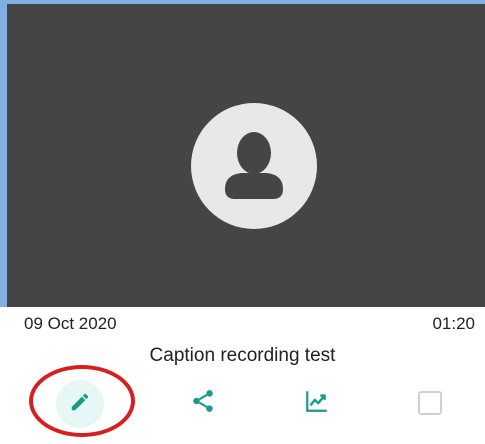 The height and width of the screenshot is (444, 485). I want to click on pencil-icon, so click(80, 404).